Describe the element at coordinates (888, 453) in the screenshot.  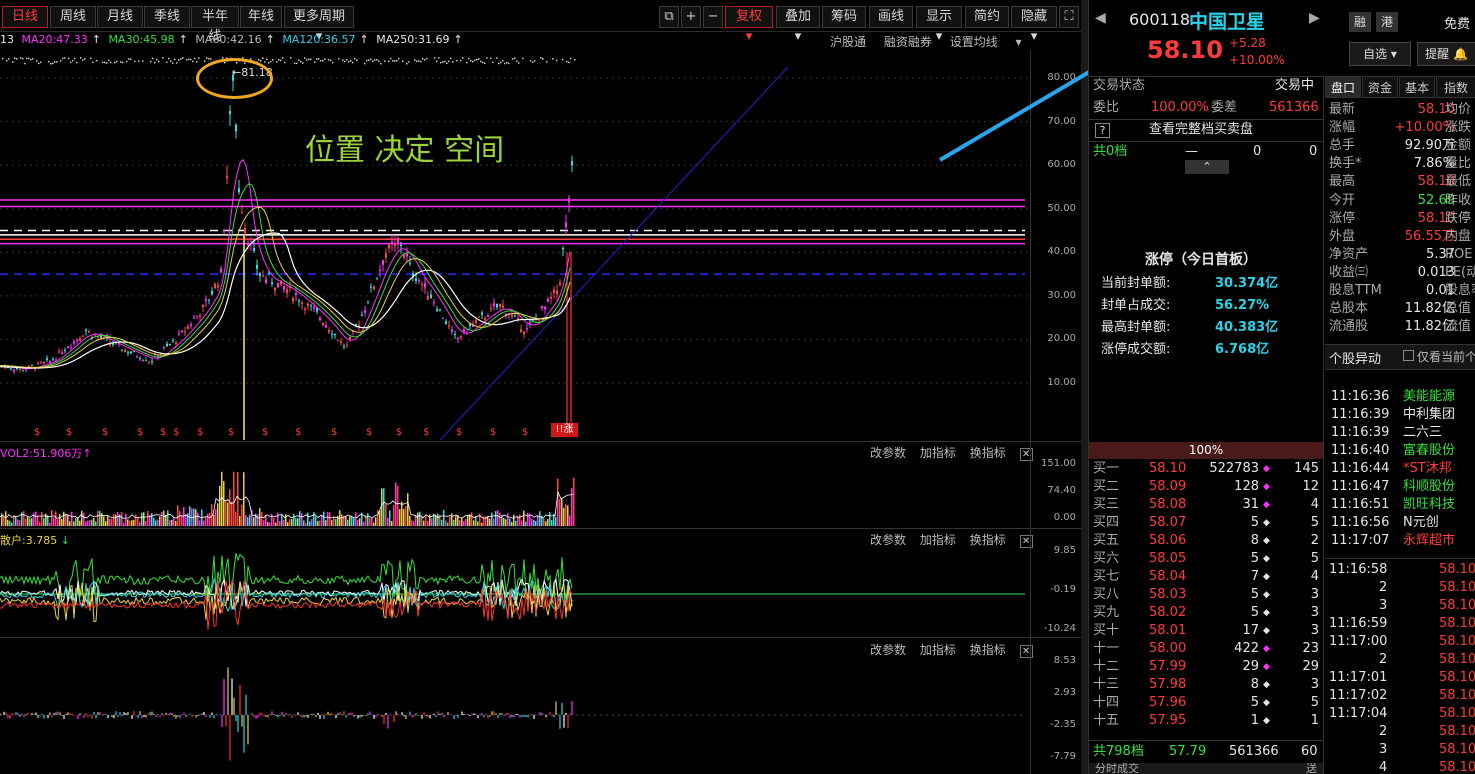
I see `edit-params-button: 改参数` at that location.